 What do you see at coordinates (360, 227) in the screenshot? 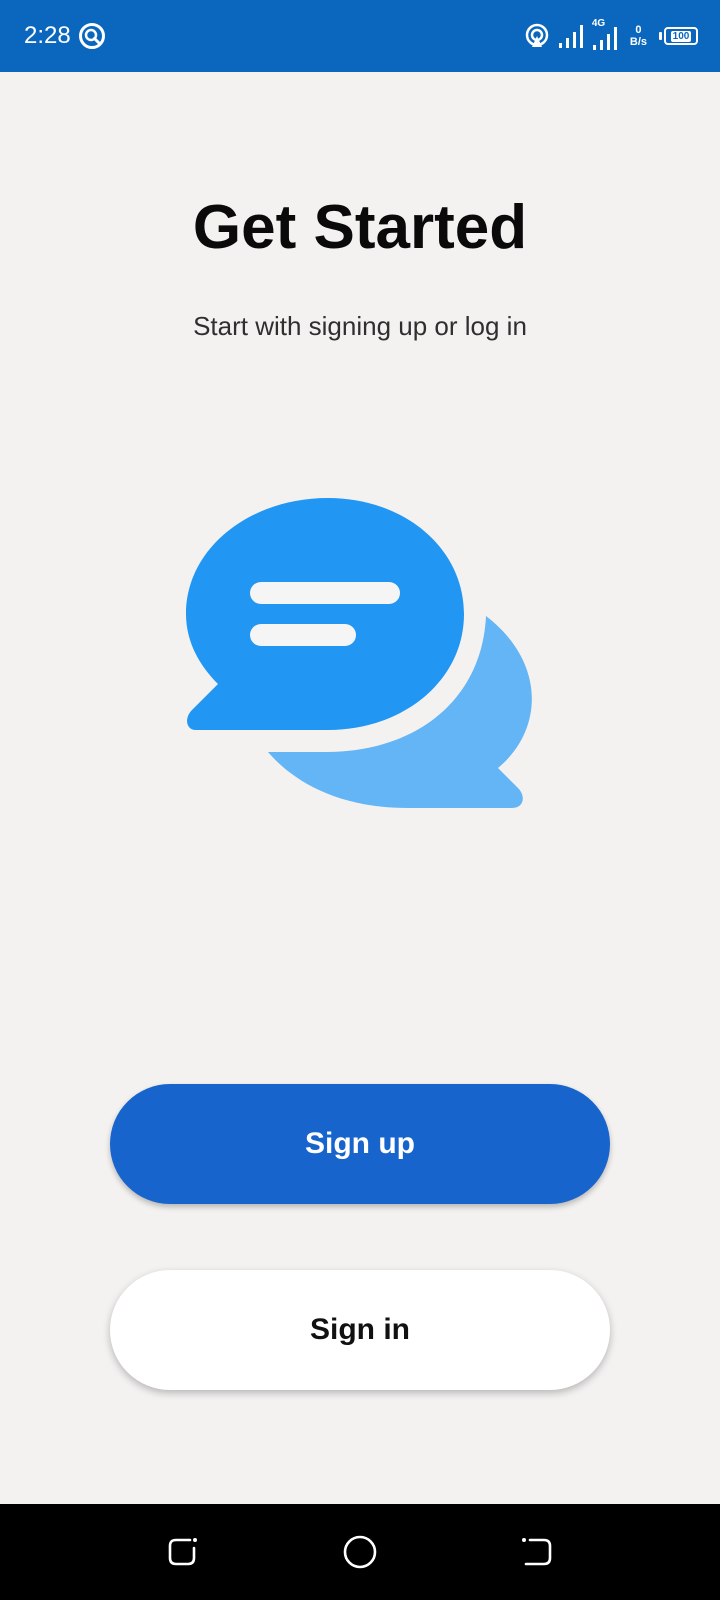
I see `page-title: Get Started` at bounding box center [360, 227].